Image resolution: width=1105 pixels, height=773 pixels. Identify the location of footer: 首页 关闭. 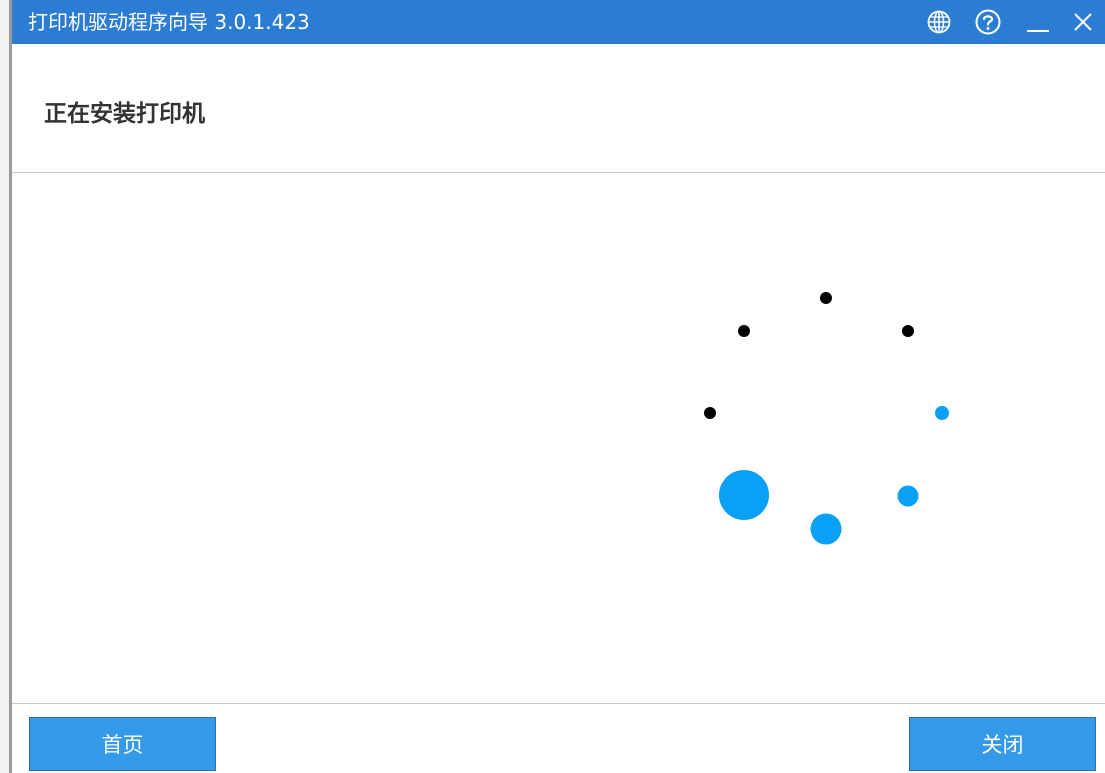
(558, 738).